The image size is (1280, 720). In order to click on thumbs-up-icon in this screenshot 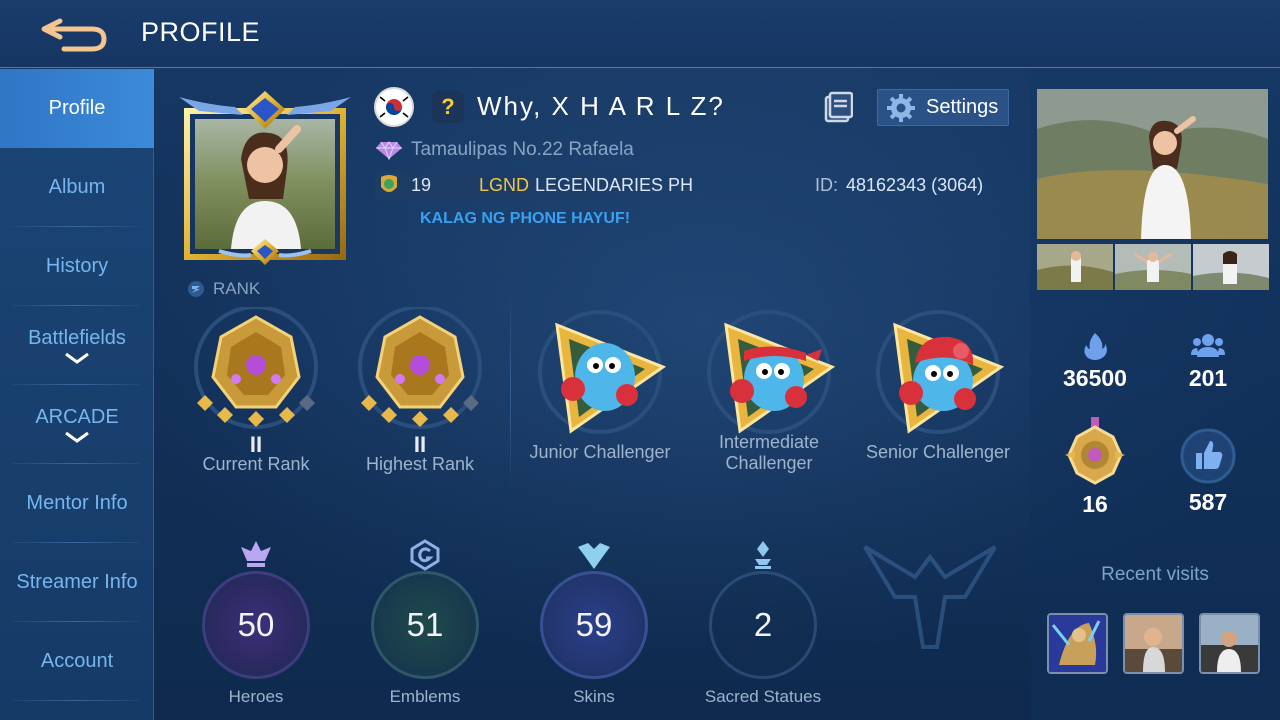, I will do `click(1208, 456)`.